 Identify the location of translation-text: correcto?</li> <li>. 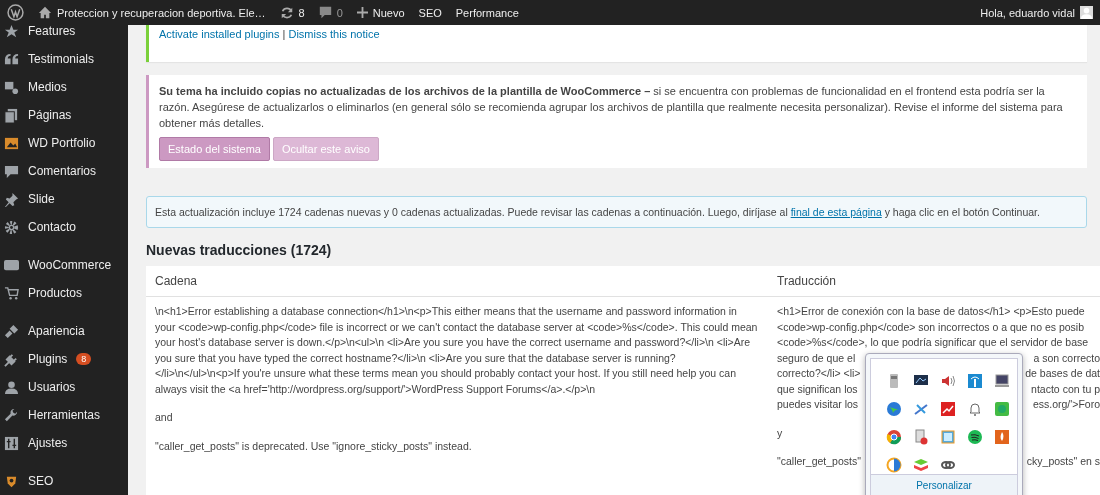
(819, 373).